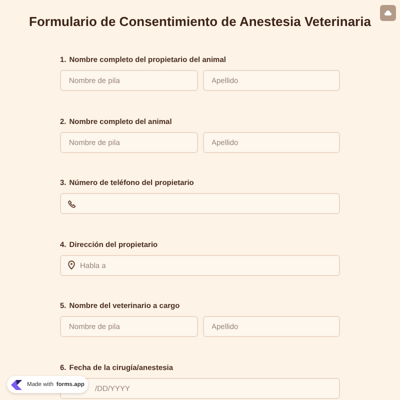  Describe the element at coordinates (72, 204) in the screenshot. I see `phone-icon` at that location.